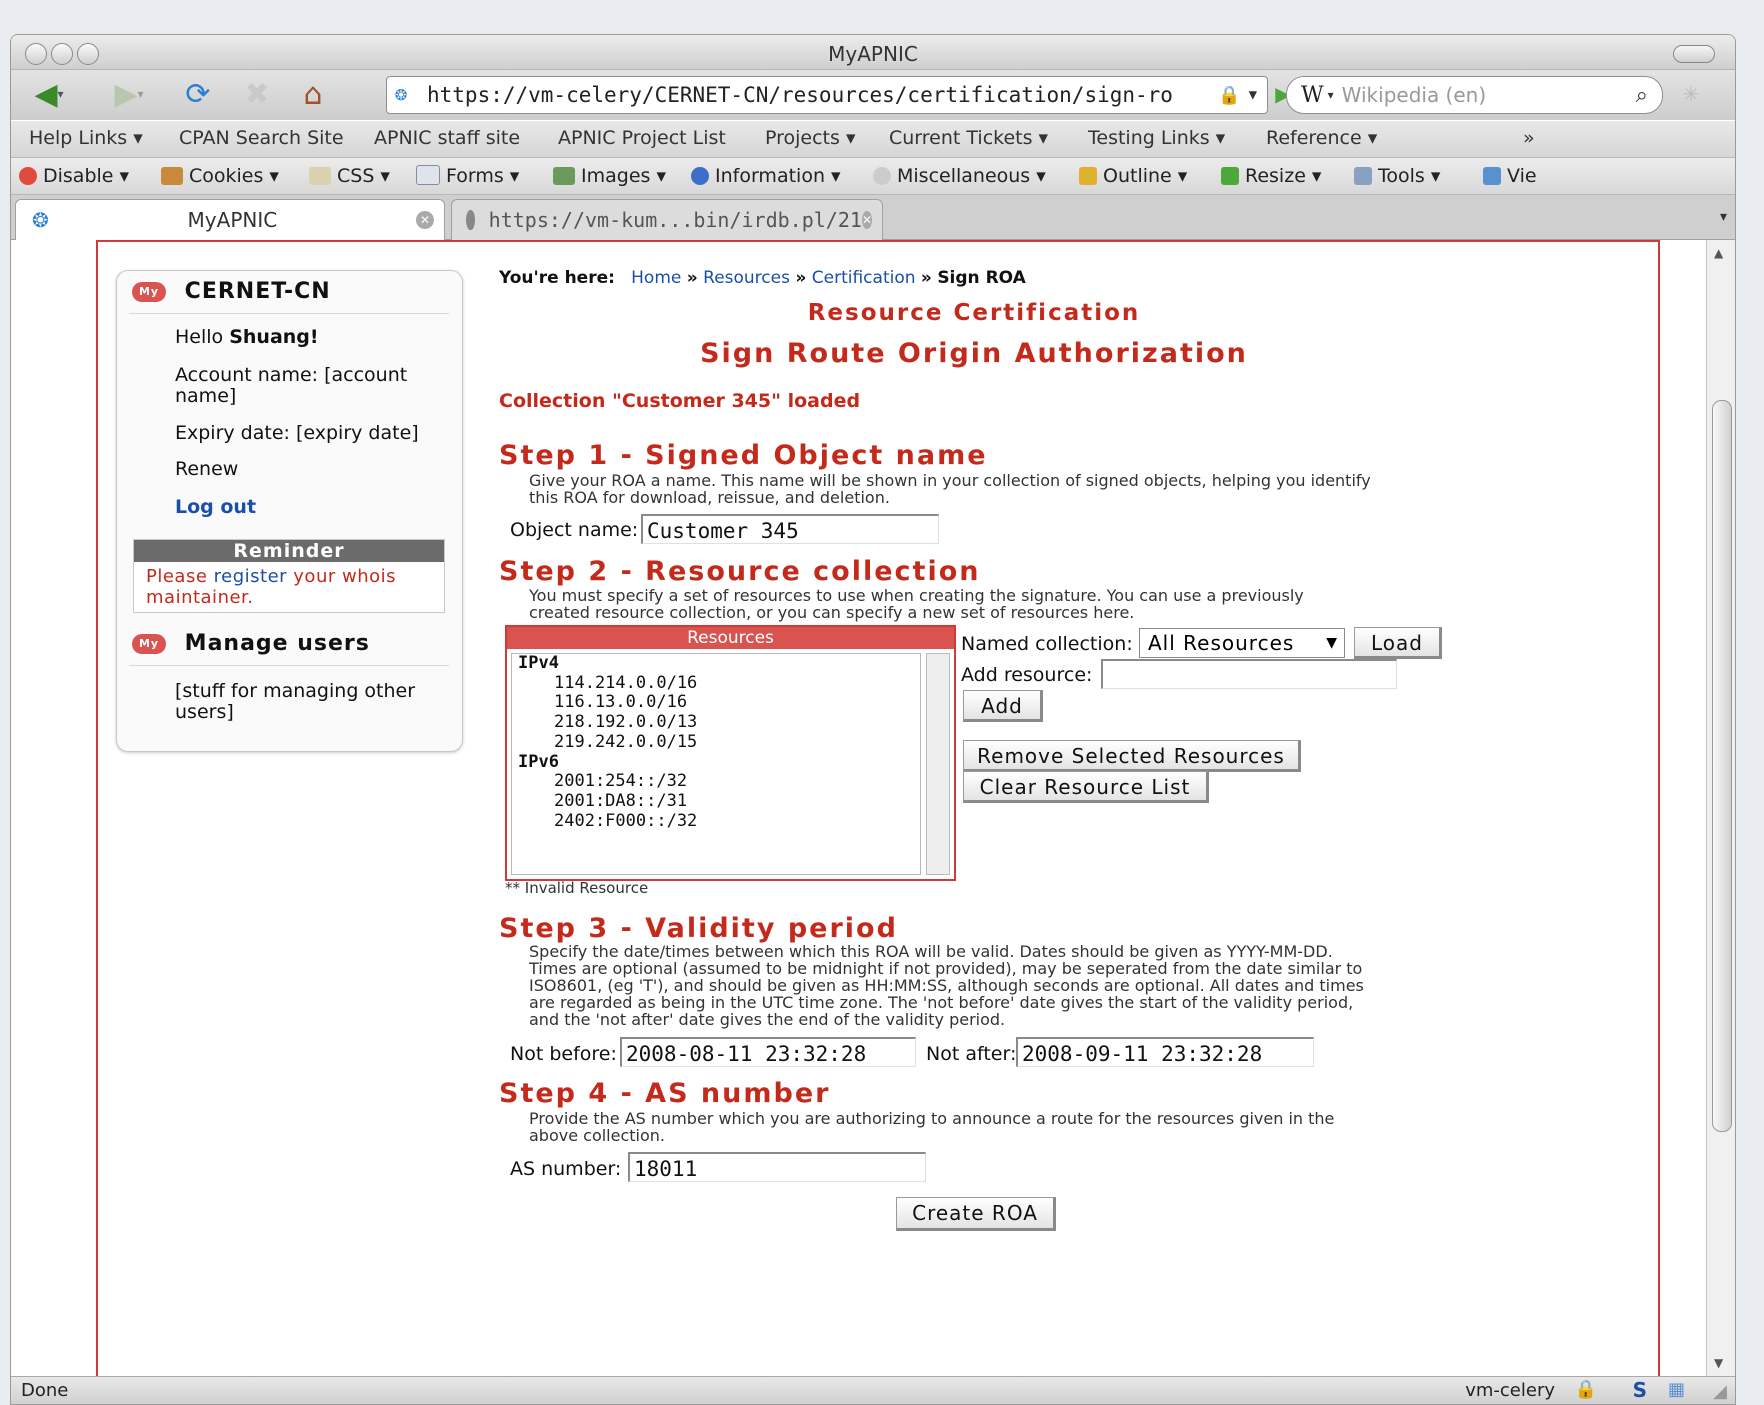  Describe the element at coordinates (719, 703) in the screenshot. I see `list-item: 116.13.0.0/16` at that location.